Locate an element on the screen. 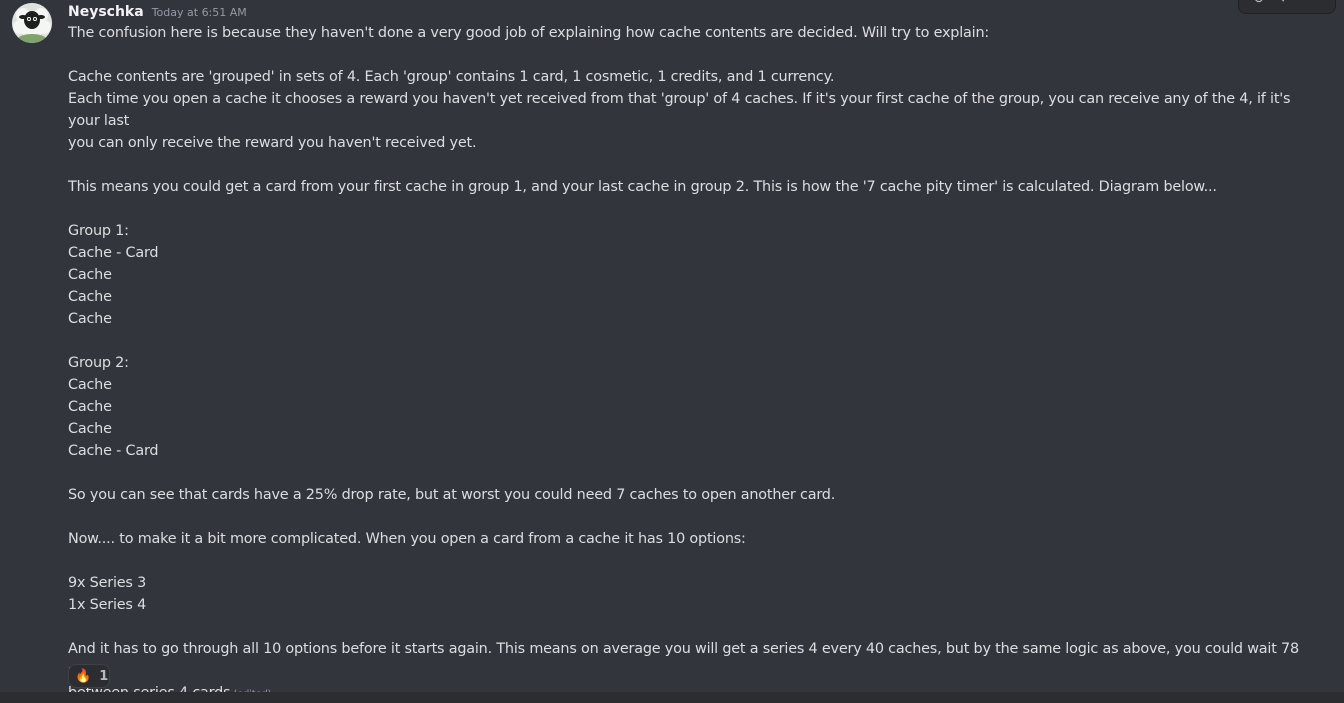 This screenshot has height=703, width=1344. message-line: Group 2: is located at coordinates (98, 363).